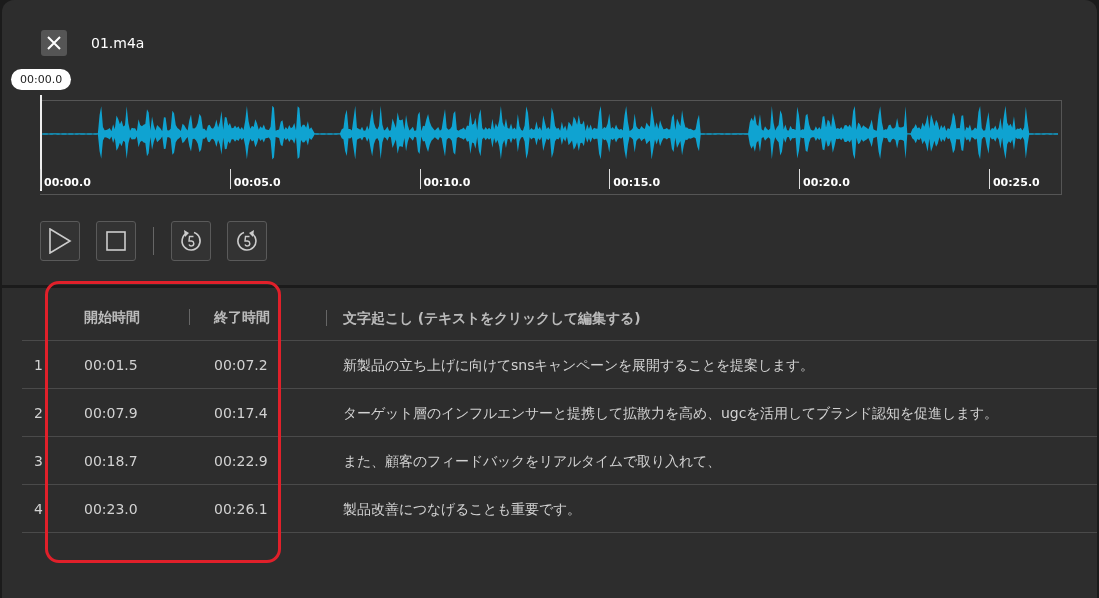 This screenshot has height=598, width=1099. I want to click on column-header: 開始時間, so click(112, 317).